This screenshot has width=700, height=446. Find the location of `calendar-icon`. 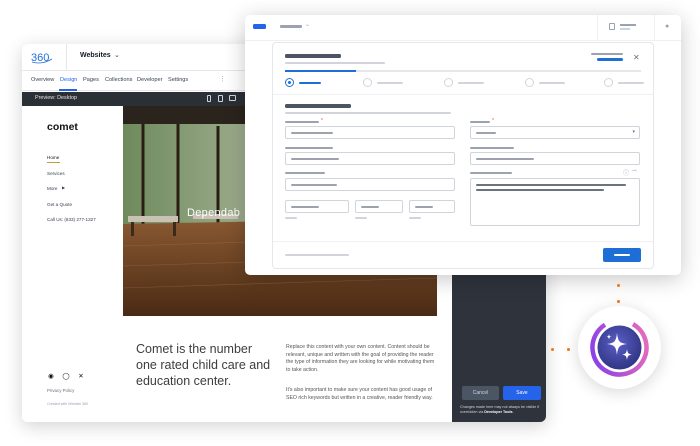

calendar-icon is located at coordinates (612, 26).